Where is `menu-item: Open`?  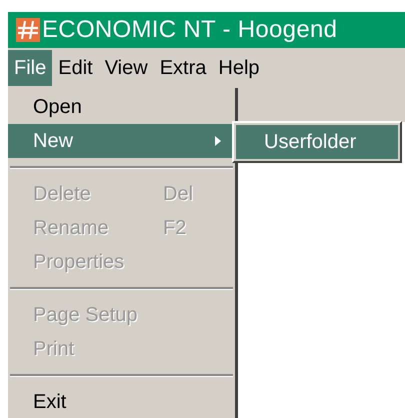 menu-item: Open is located at coordinates (121, 107).